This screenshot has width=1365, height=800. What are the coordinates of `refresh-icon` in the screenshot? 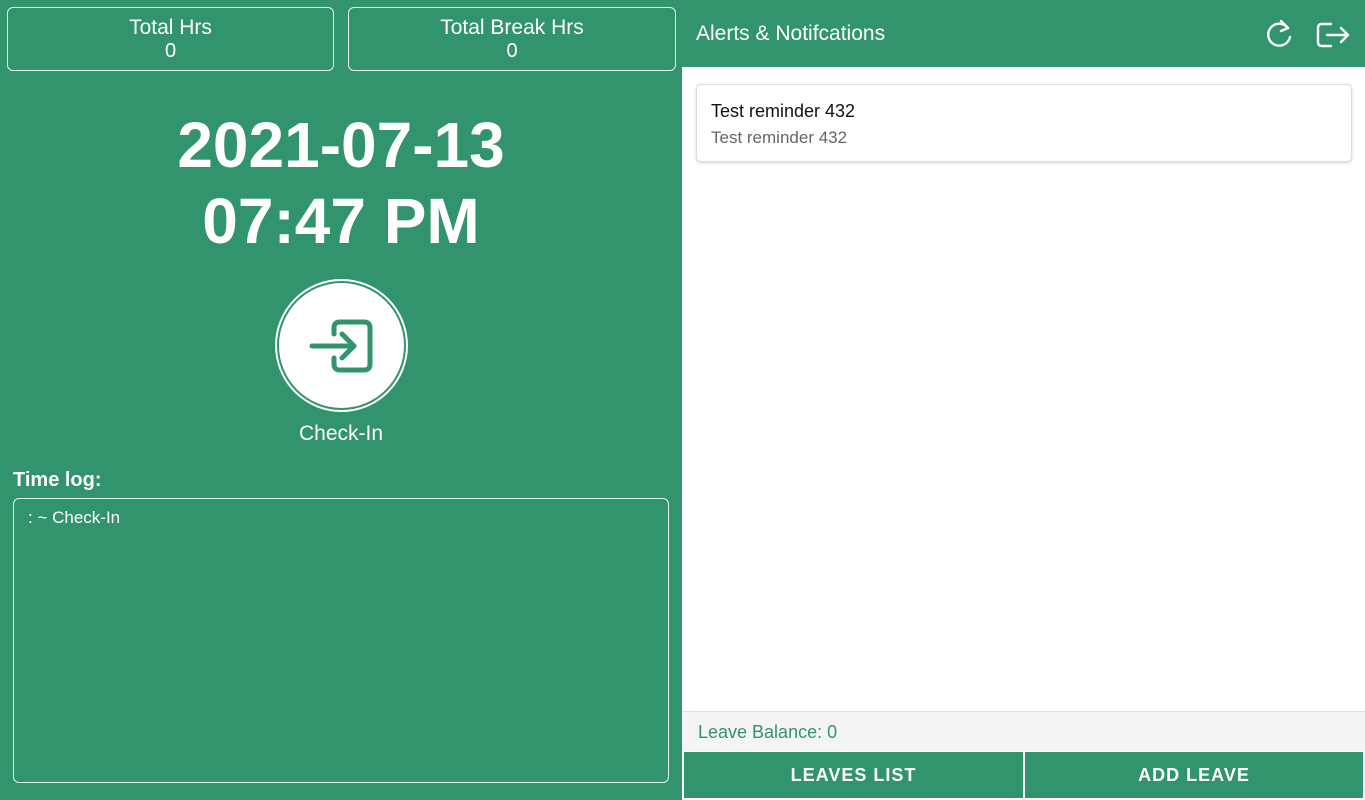 It's located at (1279, 33).